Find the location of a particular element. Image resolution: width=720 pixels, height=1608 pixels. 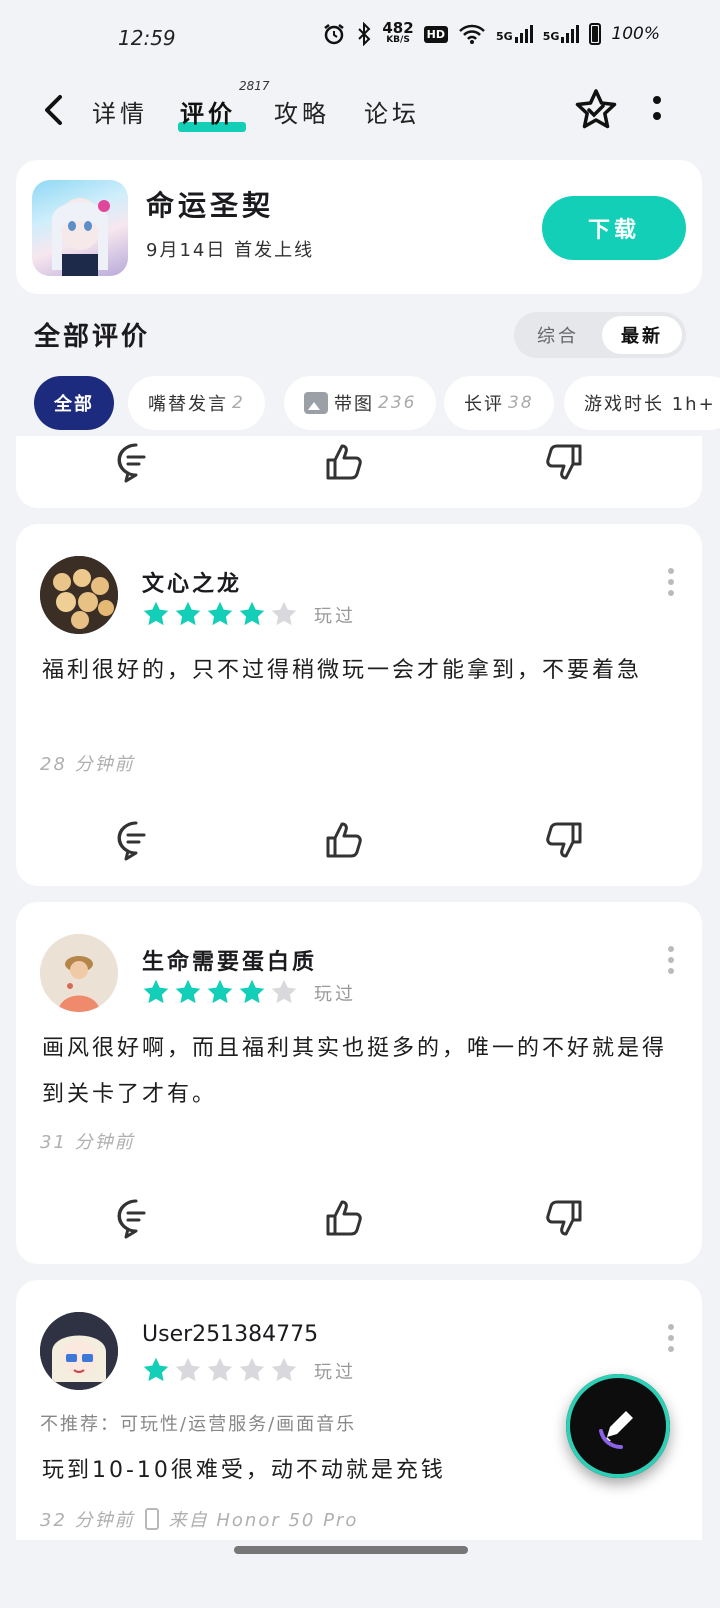

filter-all-label: 全部 is located at coordinates (74, 404).